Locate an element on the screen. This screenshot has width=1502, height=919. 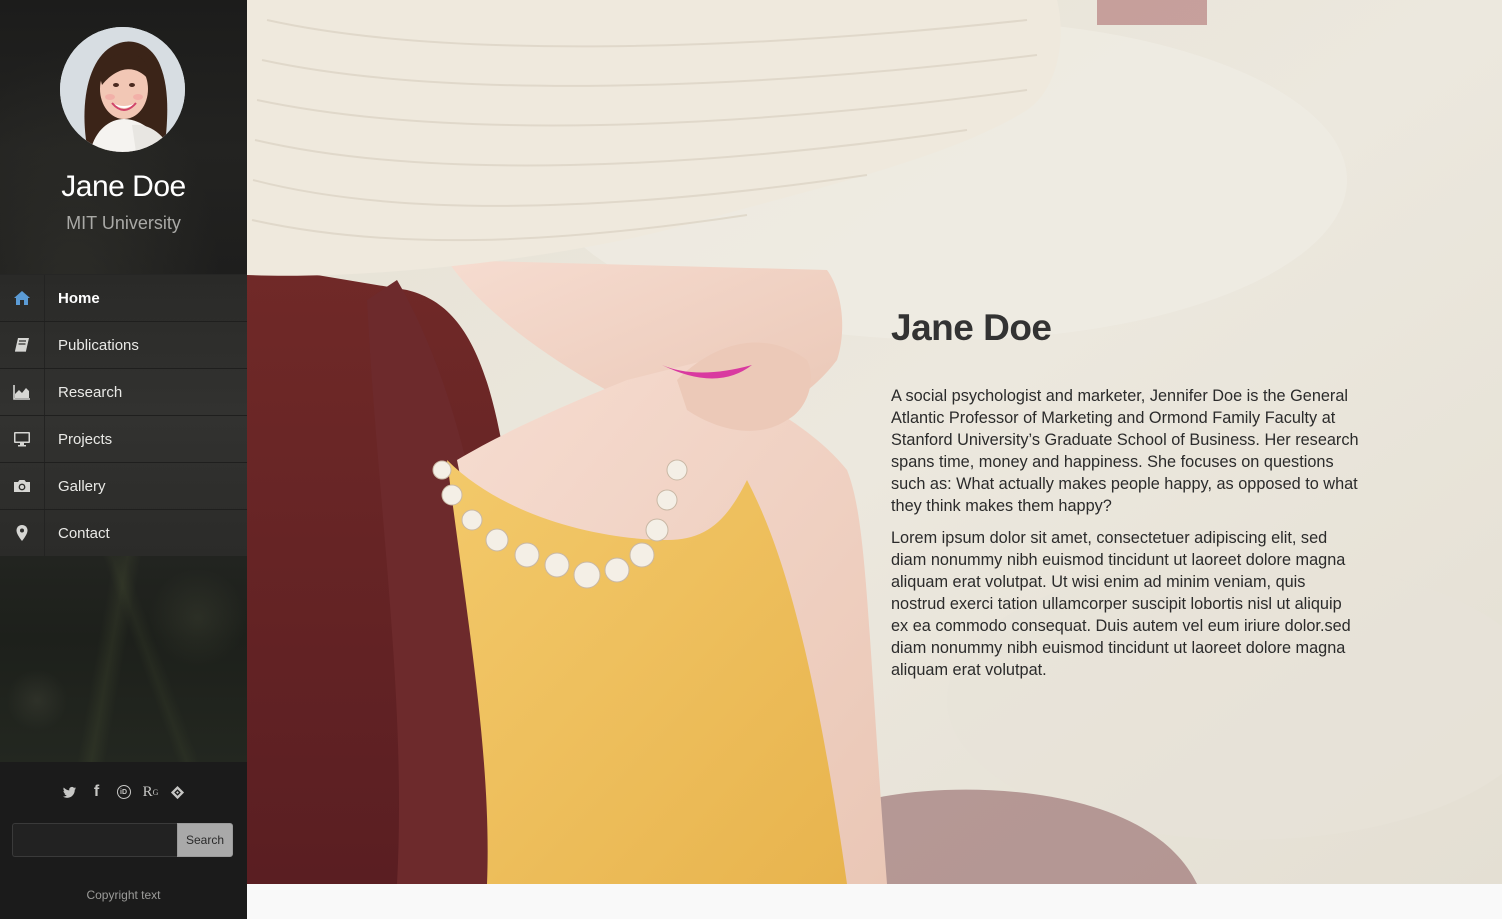
desktop-icon is located at coordinates (22, 439).